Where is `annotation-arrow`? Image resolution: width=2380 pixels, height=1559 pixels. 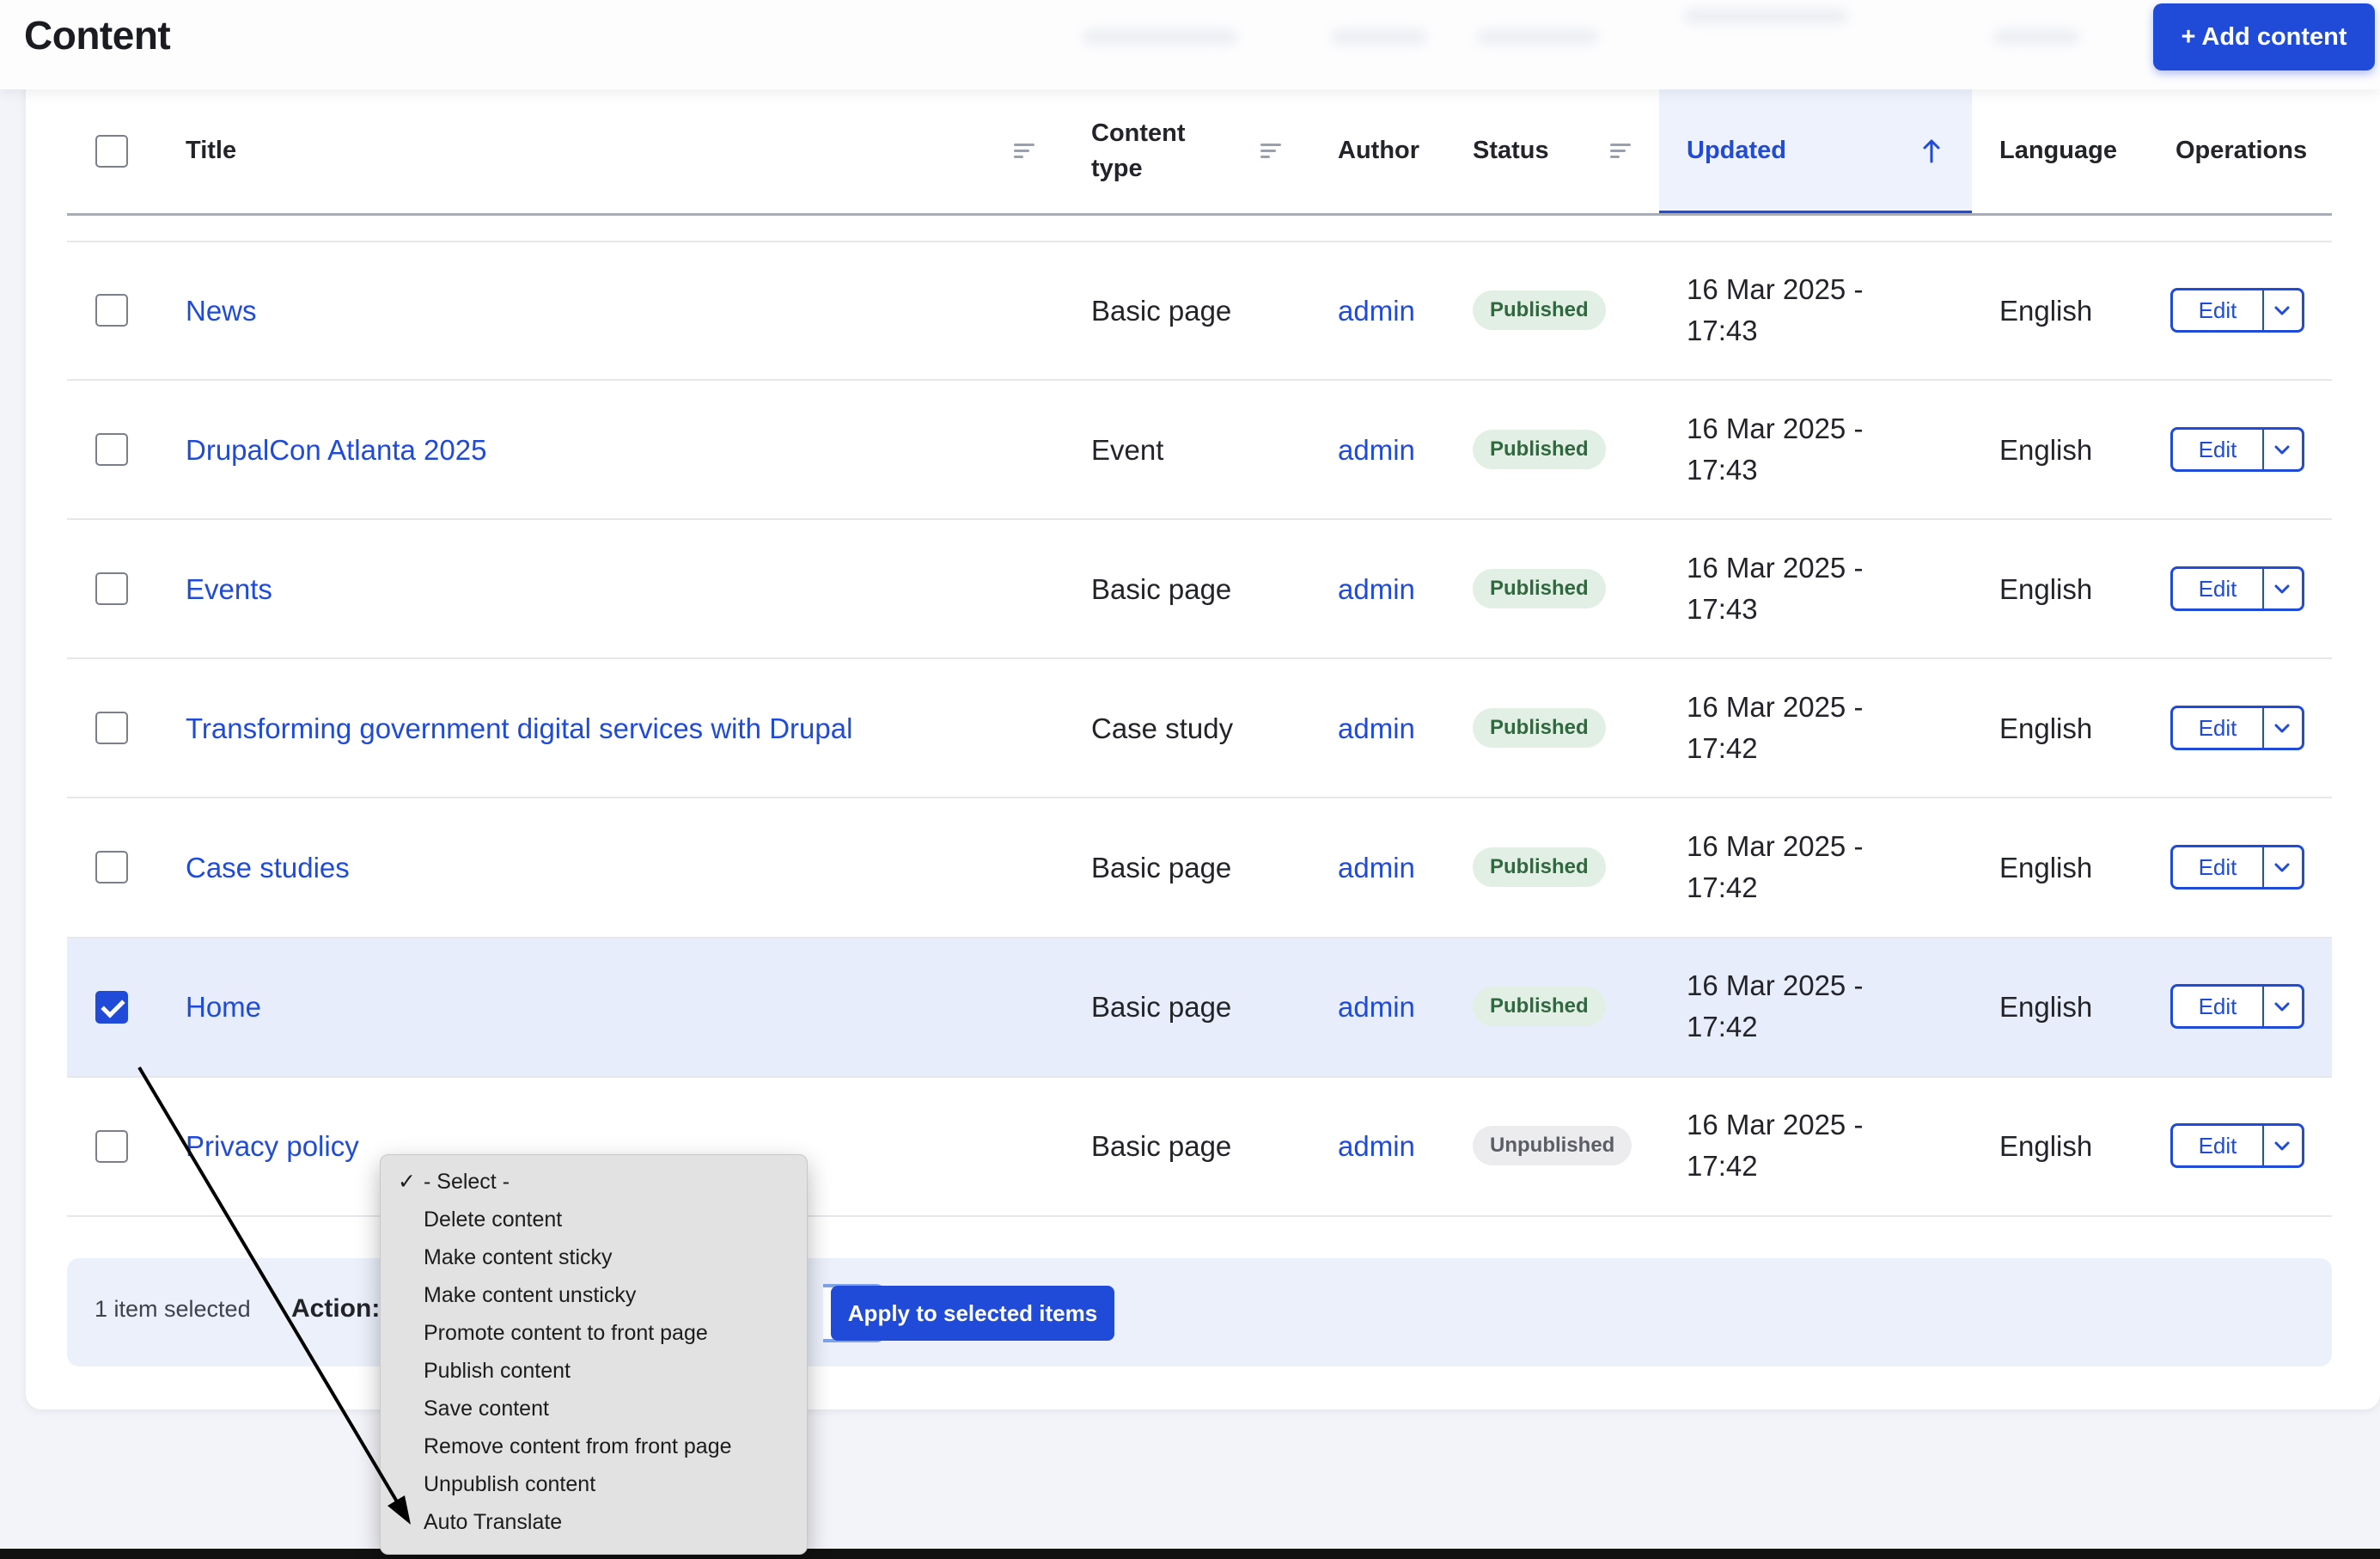
annotation-arrow is located at coordinates (274, 1295).